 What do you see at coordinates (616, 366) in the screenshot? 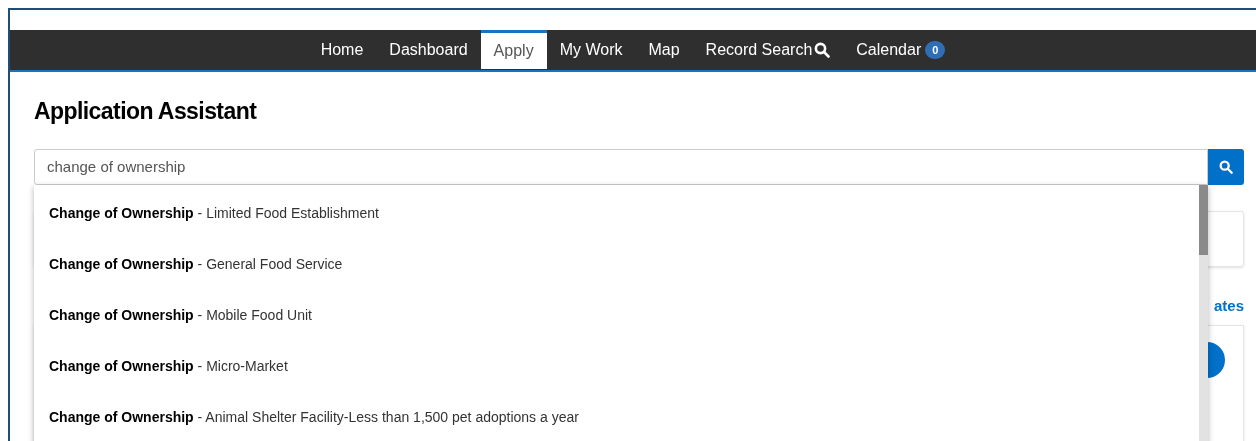
I see `suggestion-item: Change of Ownership - Micro-Market` at bounding box center [616, 366].